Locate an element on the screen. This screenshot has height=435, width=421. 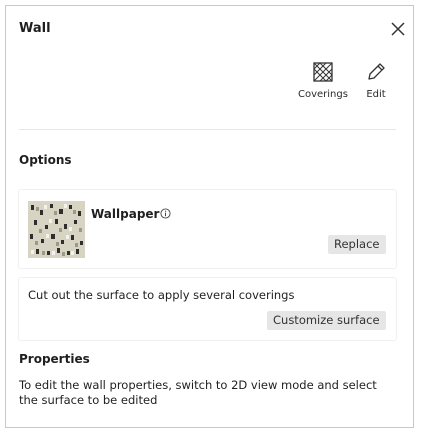
hatched-square-icon is located at coordinates (323, 72).